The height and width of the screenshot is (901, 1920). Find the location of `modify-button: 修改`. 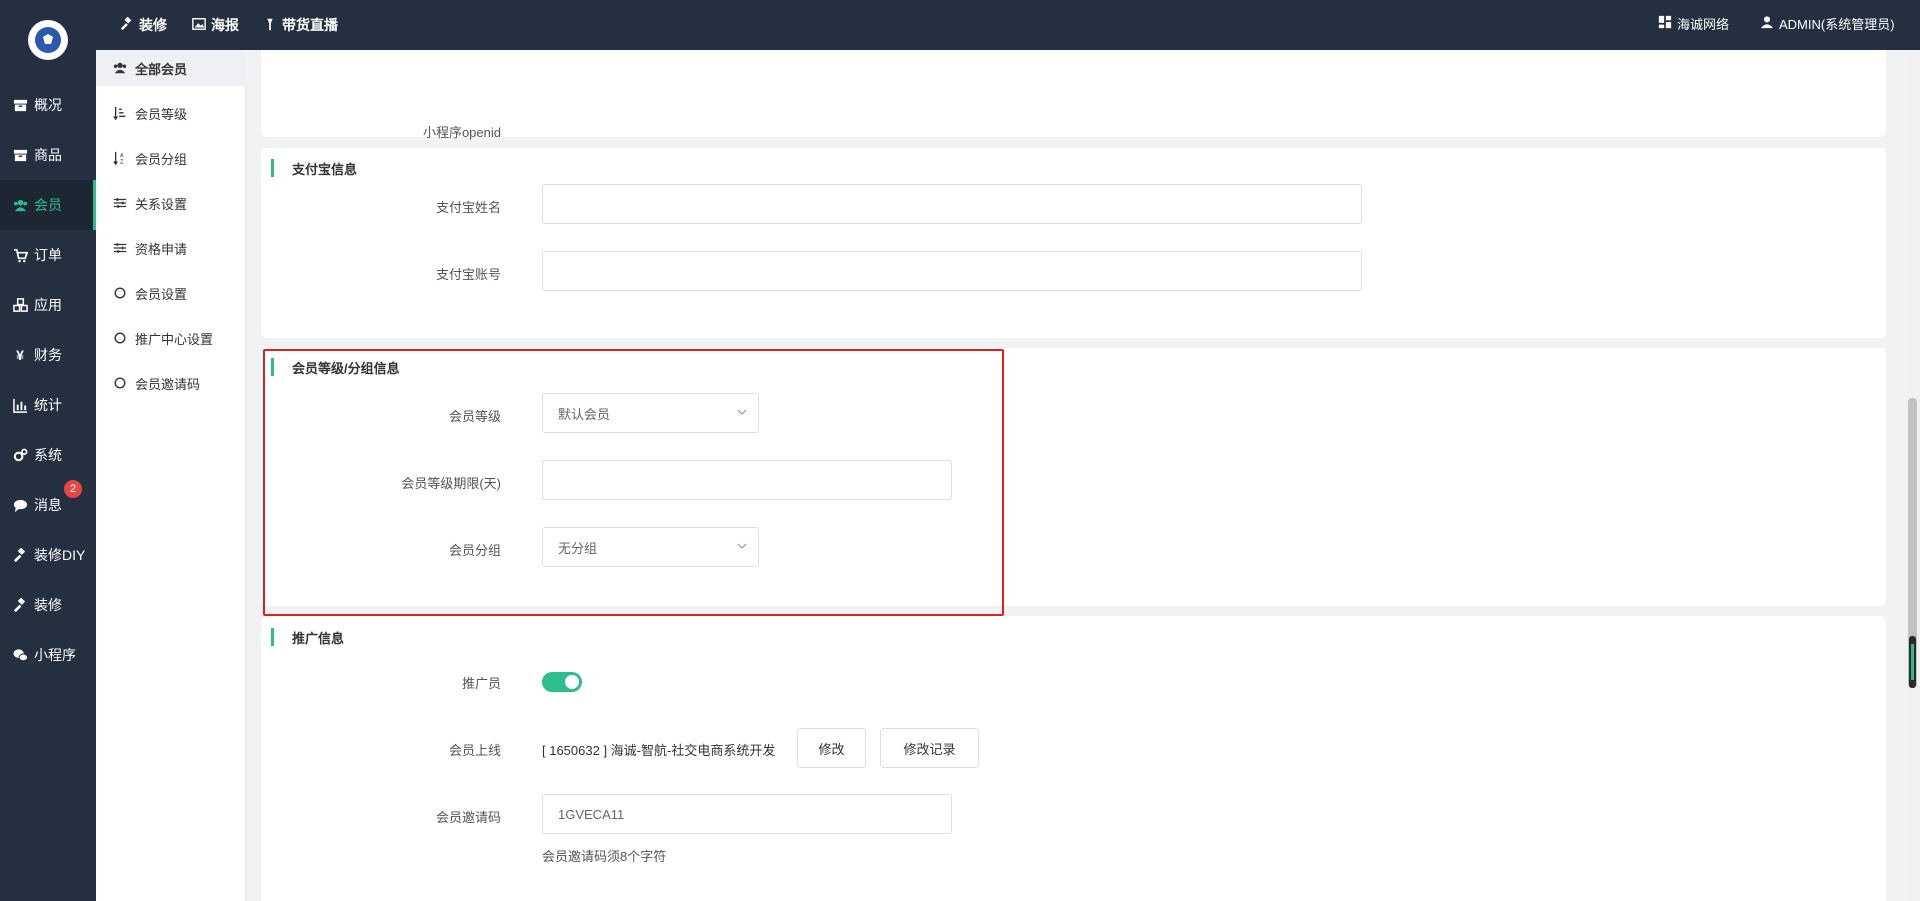

modify-button: 修改 is located at coordinates (831, 748).